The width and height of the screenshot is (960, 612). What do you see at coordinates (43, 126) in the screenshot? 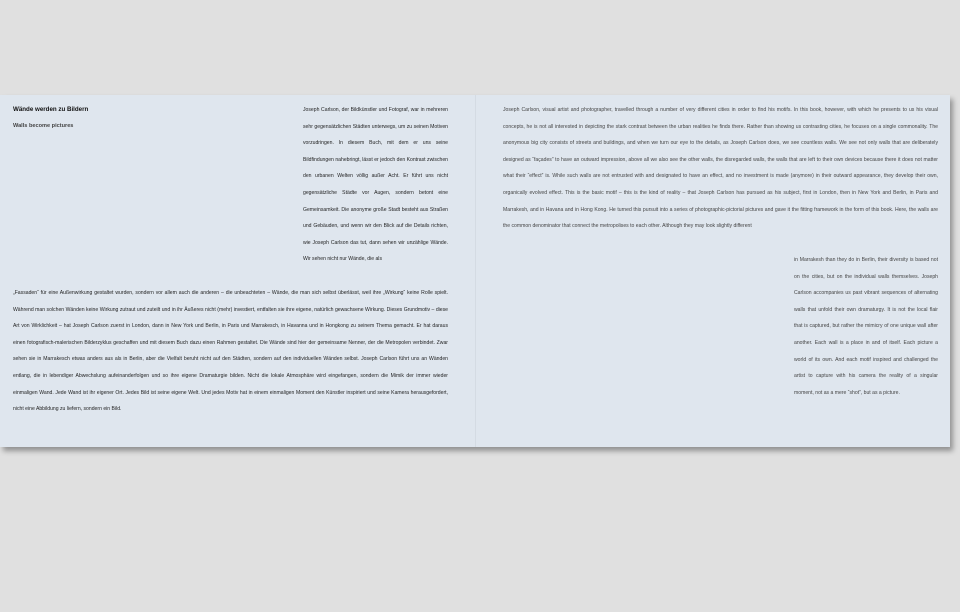
I see `book-subtitle: Walls become pictures` at bounding box center [43, 126].